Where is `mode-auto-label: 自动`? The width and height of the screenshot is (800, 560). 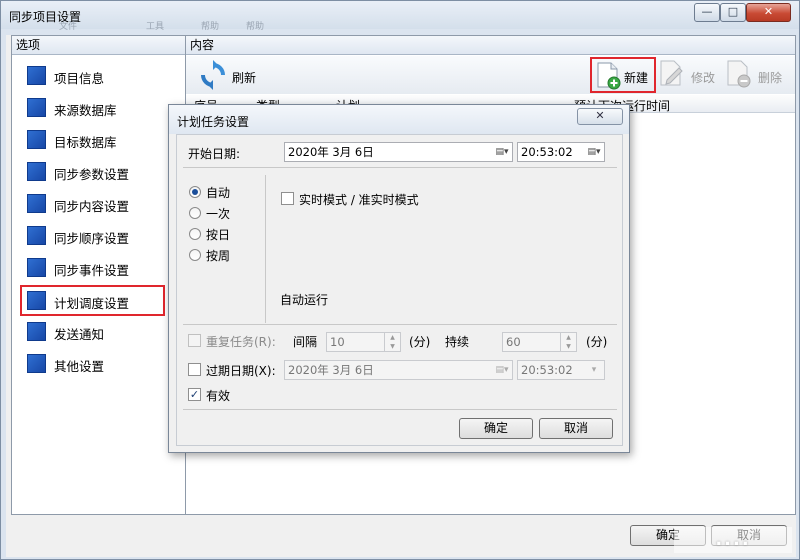
mode-auto-label: 自动 is located at coordinates (218, 193).